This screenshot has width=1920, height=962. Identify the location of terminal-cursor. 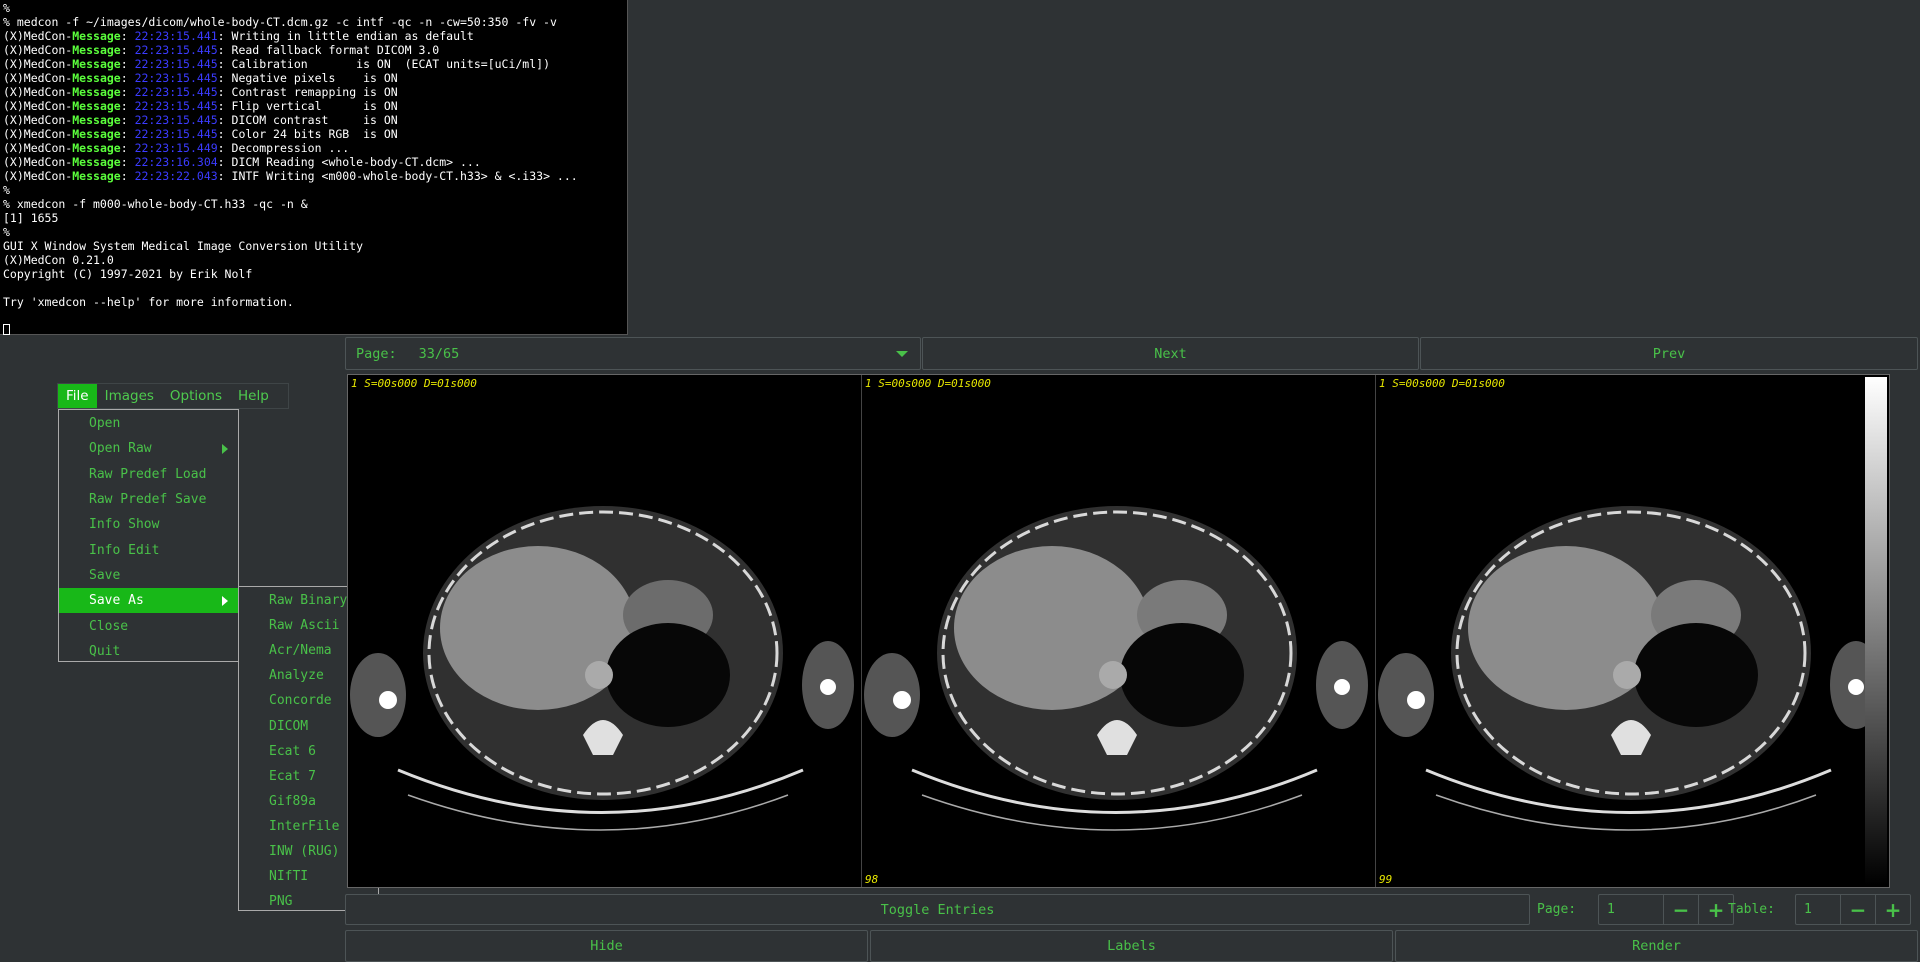
(6, 329).